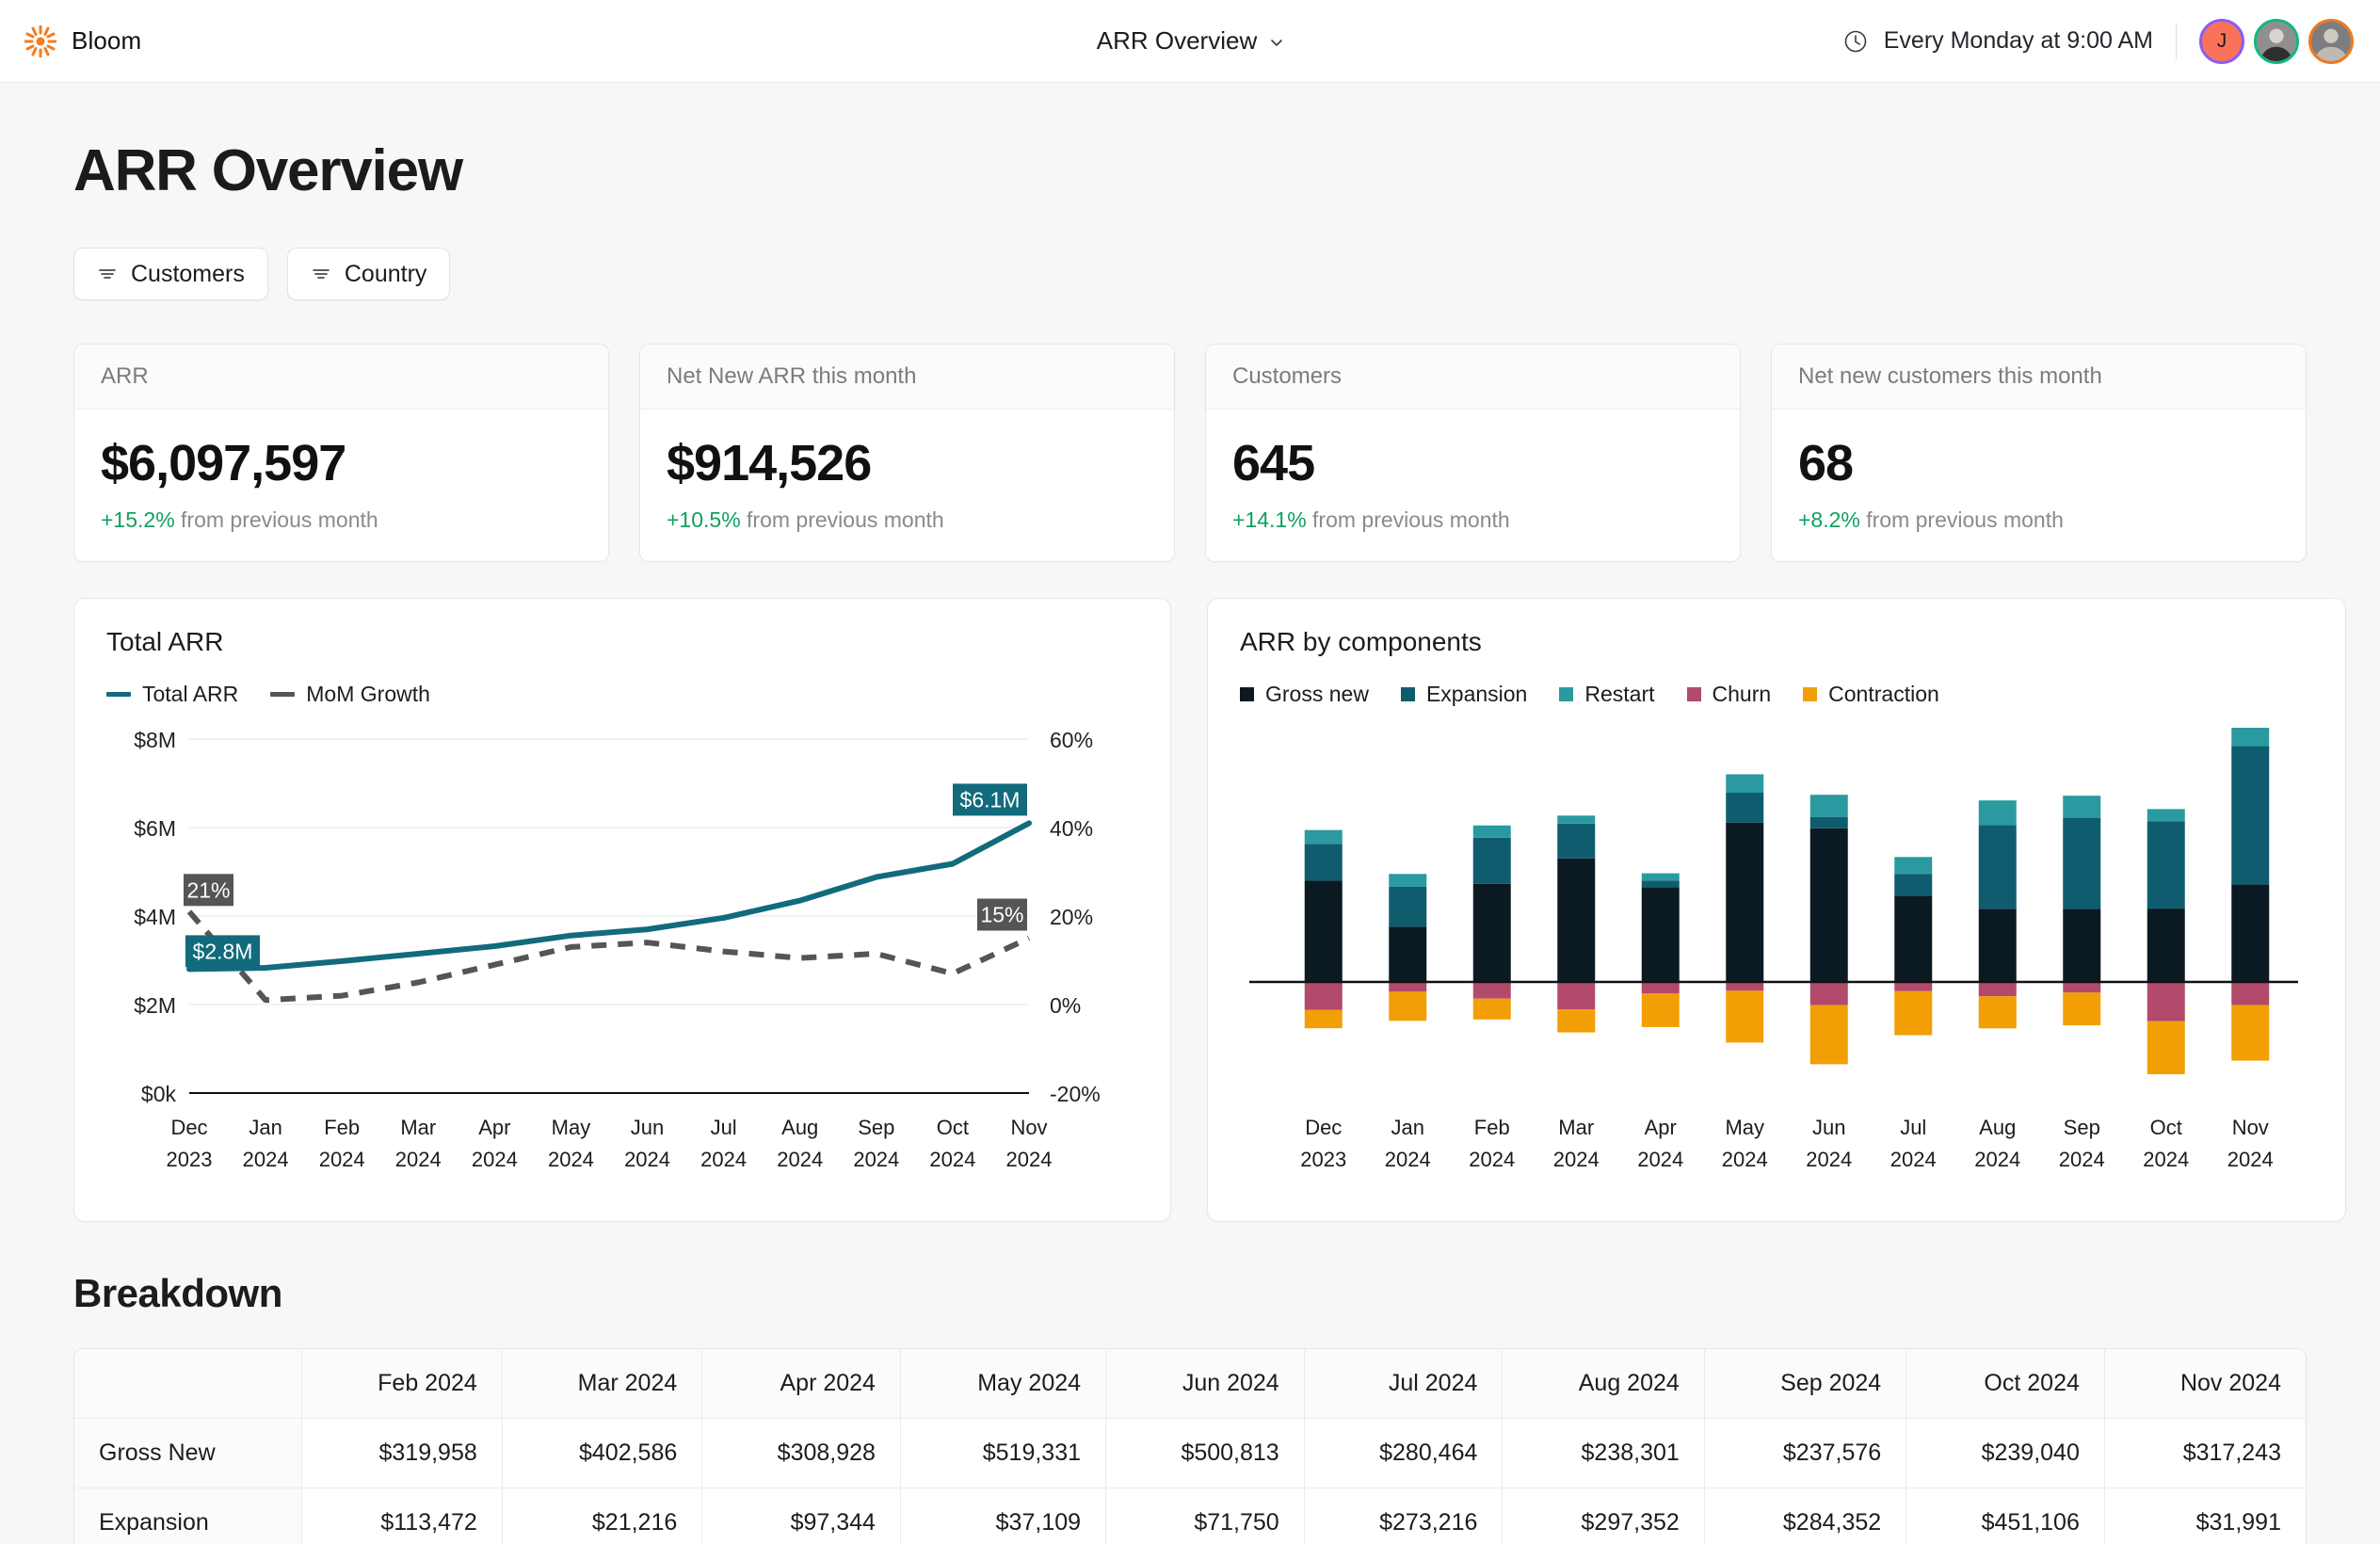 The image size is (2380, 1544). I want to click on kpi-value: $914,526, so click(769, 463).